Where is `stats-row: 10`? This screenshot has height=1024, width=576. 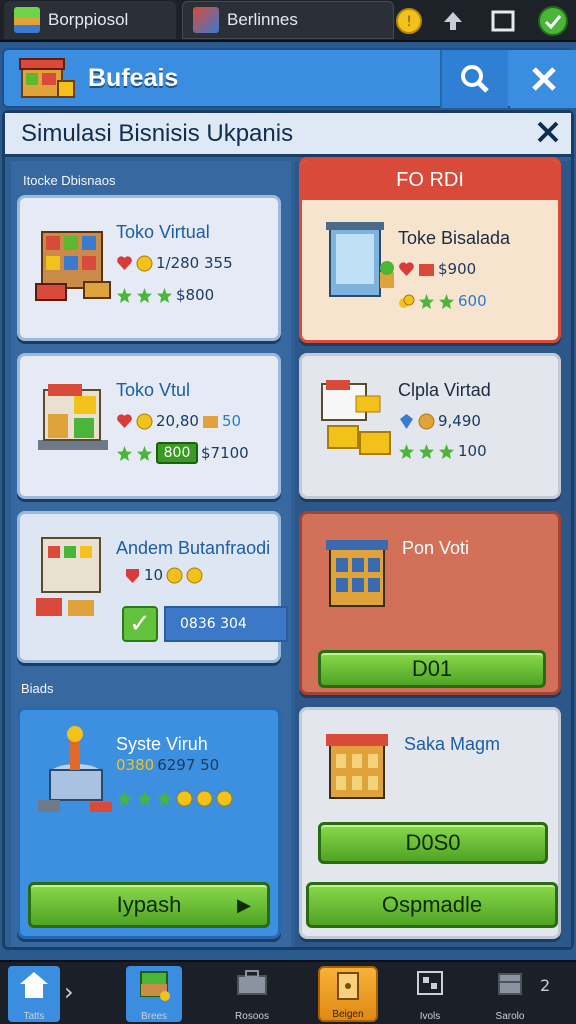
stats-row: 10 is located at coordinates (163, 575).